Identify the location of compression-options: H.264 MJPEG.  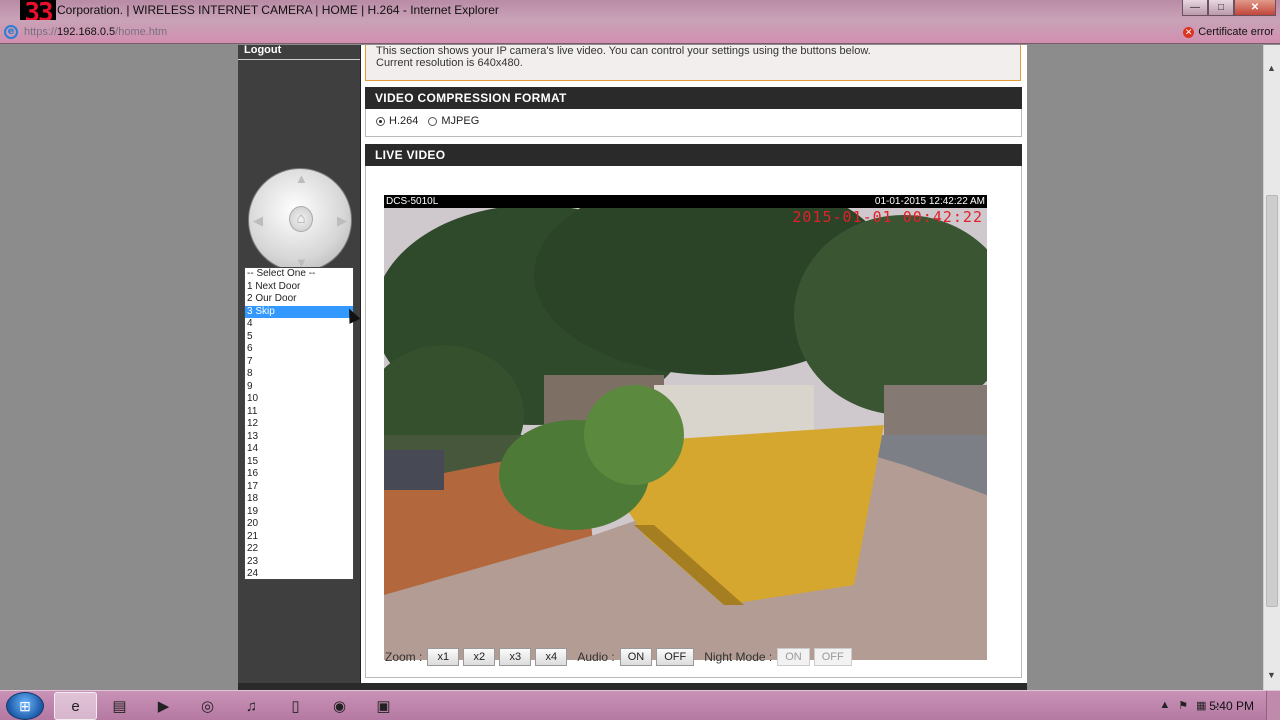
(427, 121).